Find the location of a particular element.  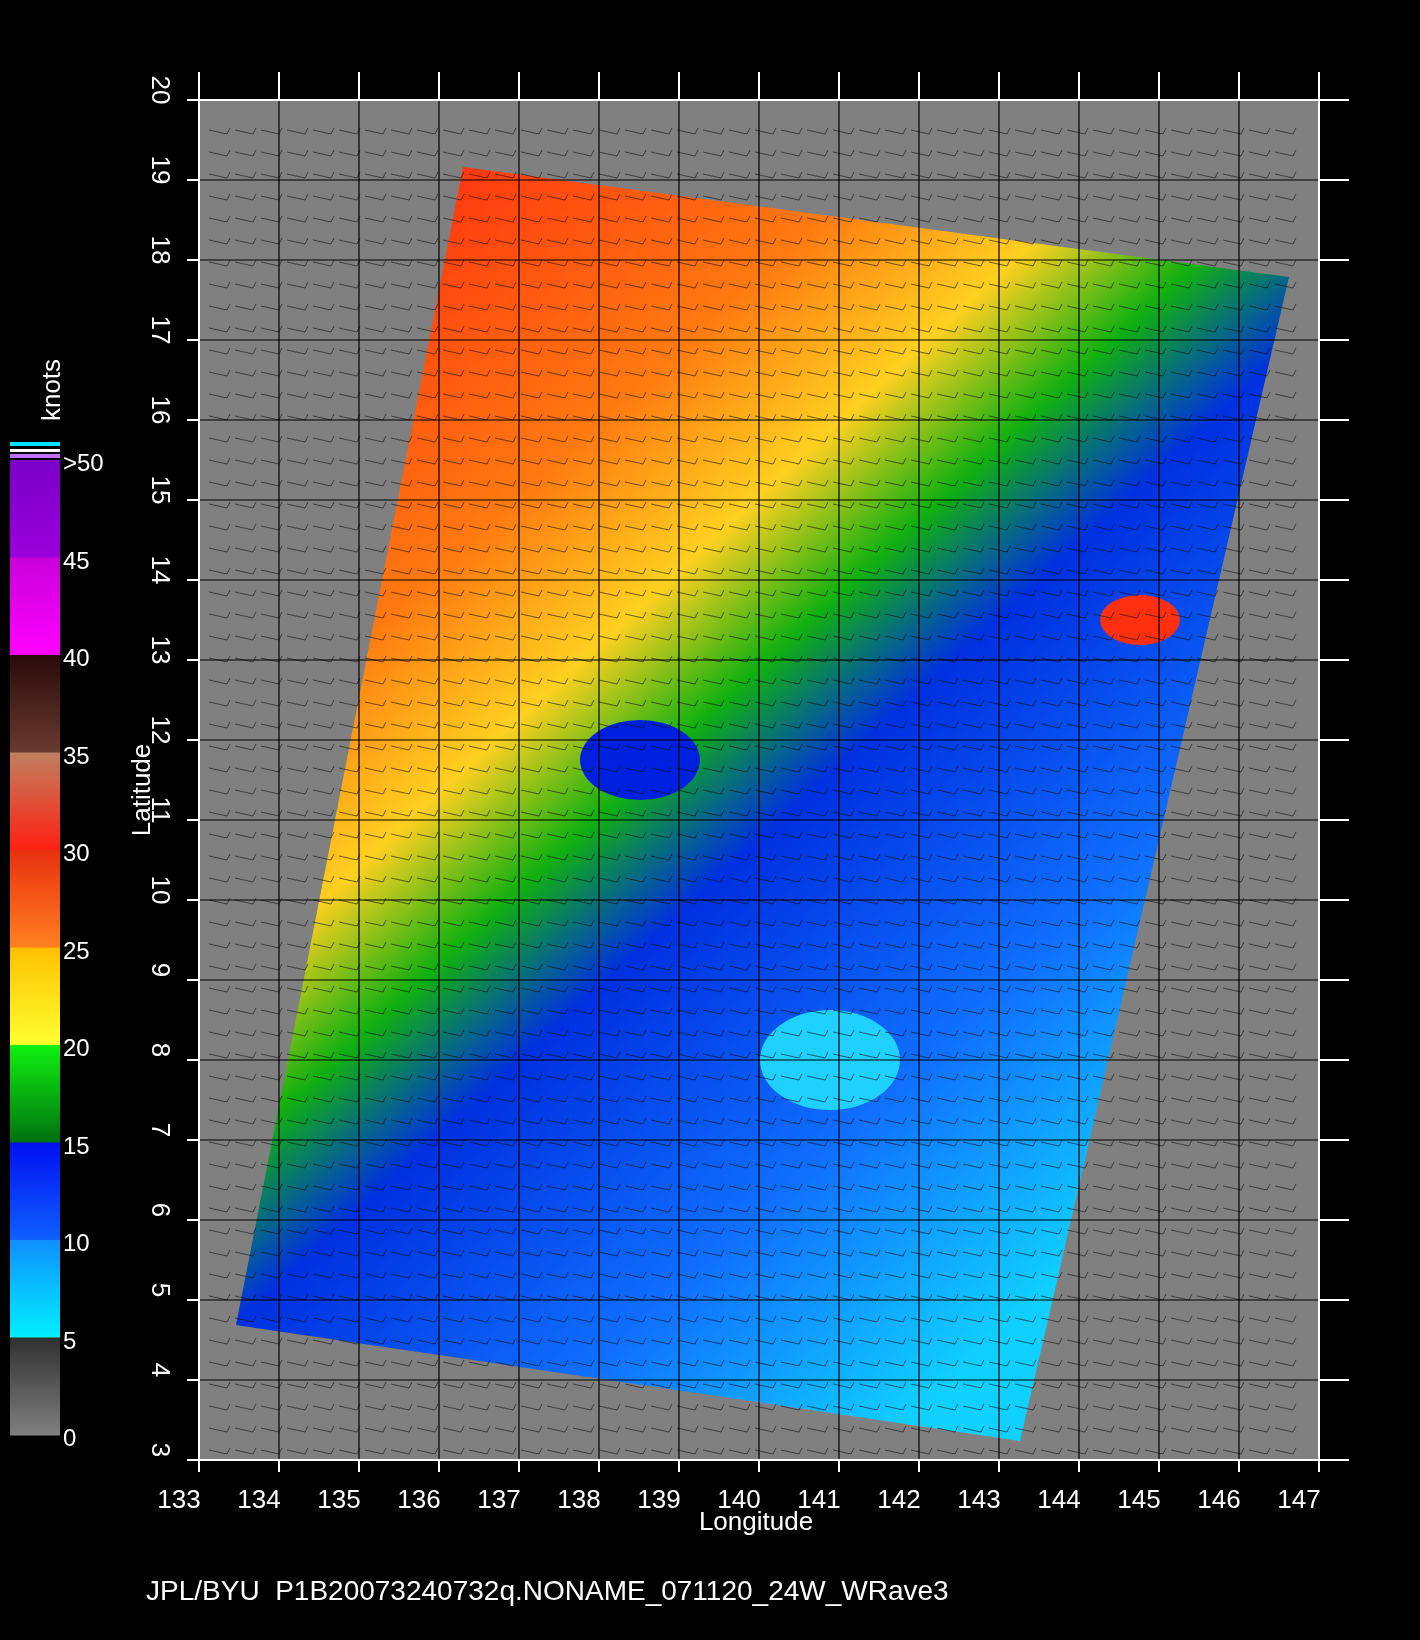

latitude-tick-label: 7 is located at coordinates (161, 1130).